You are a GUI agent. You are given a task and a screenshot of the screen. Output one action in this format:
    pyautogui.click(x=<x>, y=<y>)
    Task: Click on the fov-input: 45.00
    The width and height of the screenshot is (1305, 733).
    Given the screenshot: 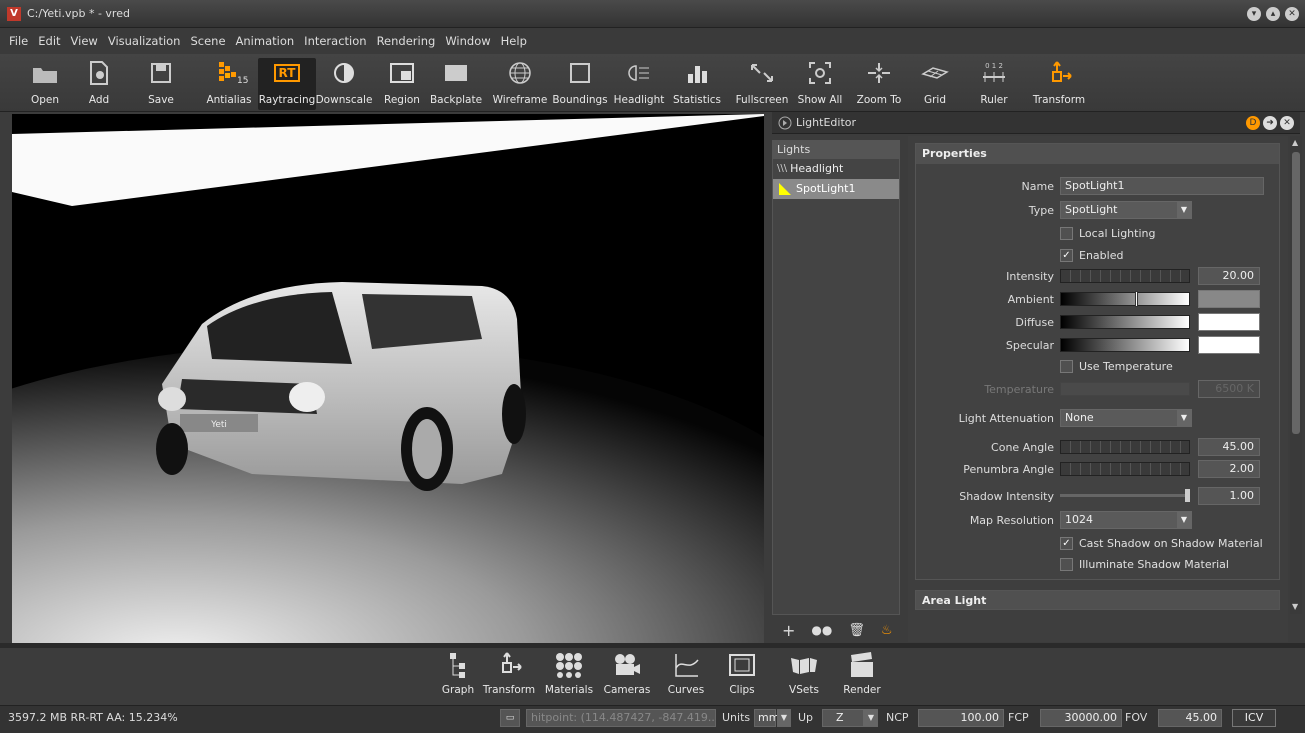 What is the action you would take?
    pyautogui.click(x=1190, y=718)
    